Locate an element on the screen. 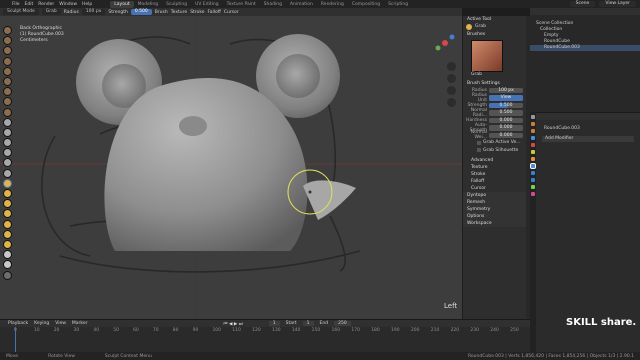 This screenshot has height=360, width=640. mode-dropdown: Sculpt Mode is located at coordinates (21, 12).